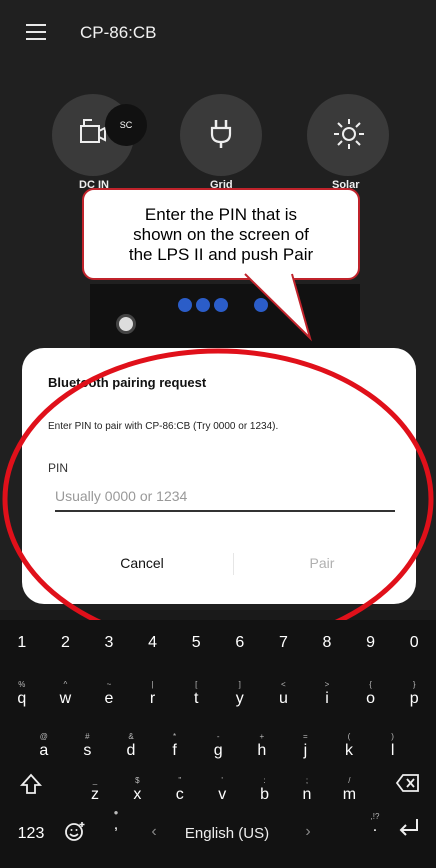  What do you see at coordinates (196, 684) in the screenshot?
I see `key-t-sup: [` at bounding box center [196, 684].